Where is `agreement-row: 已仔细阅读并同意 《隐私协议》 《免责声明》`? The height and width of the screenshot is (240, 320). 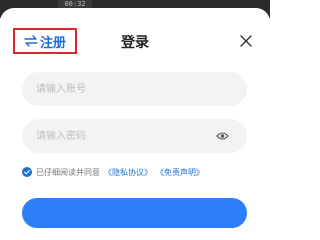
agreement-row: 已仔细阅读并同意 《隐私协议》 《免责声明》 is located at coordinates (113, 172).